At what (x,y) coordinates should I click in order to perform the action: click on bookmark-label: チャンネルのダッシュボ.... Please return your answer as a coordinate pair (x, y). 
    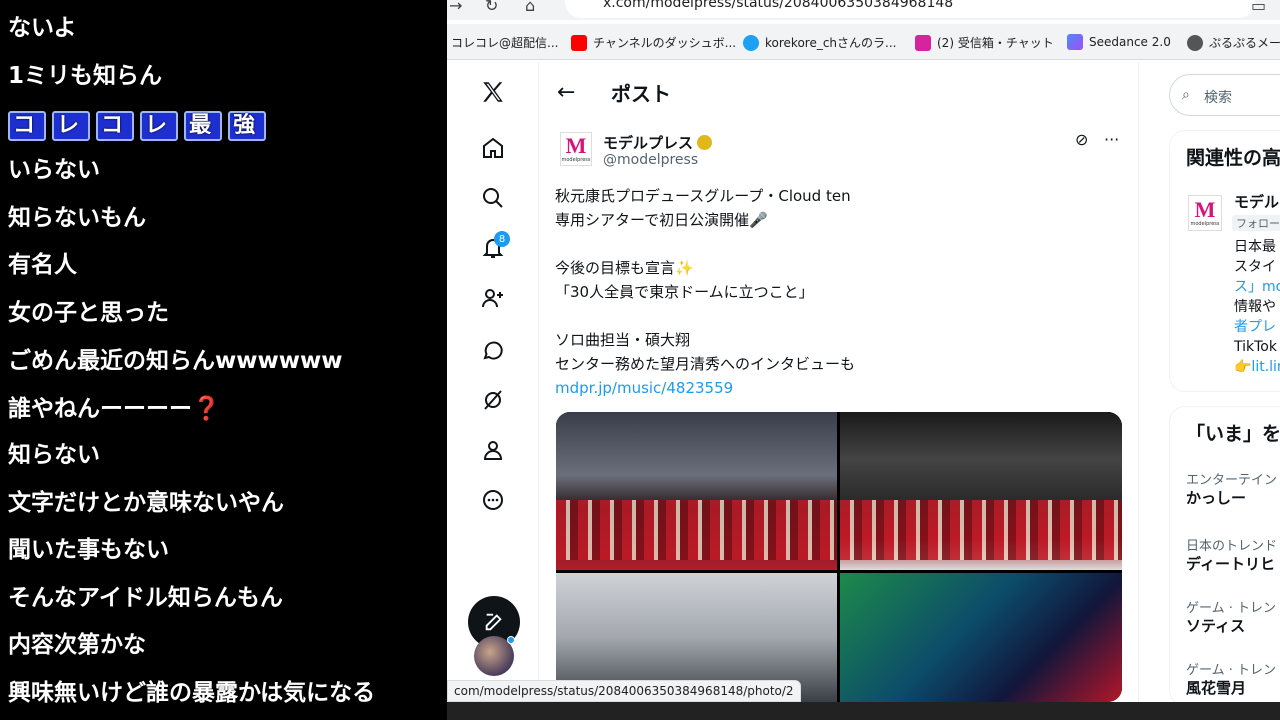
    Looking at the image, I should click on (665, 43).